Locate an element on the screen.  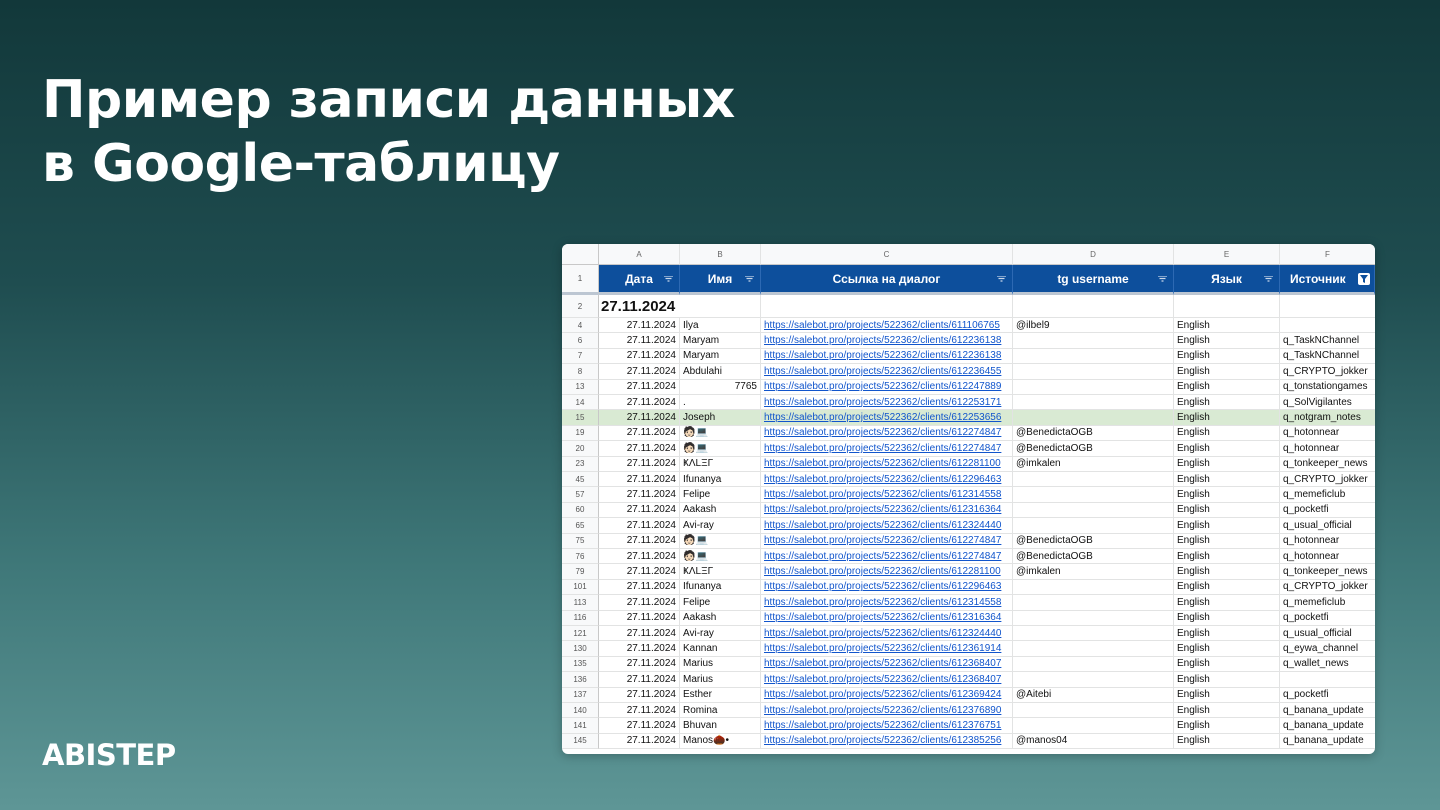
header-link: Ссылка на диалог is located at coordinates (887, 280).